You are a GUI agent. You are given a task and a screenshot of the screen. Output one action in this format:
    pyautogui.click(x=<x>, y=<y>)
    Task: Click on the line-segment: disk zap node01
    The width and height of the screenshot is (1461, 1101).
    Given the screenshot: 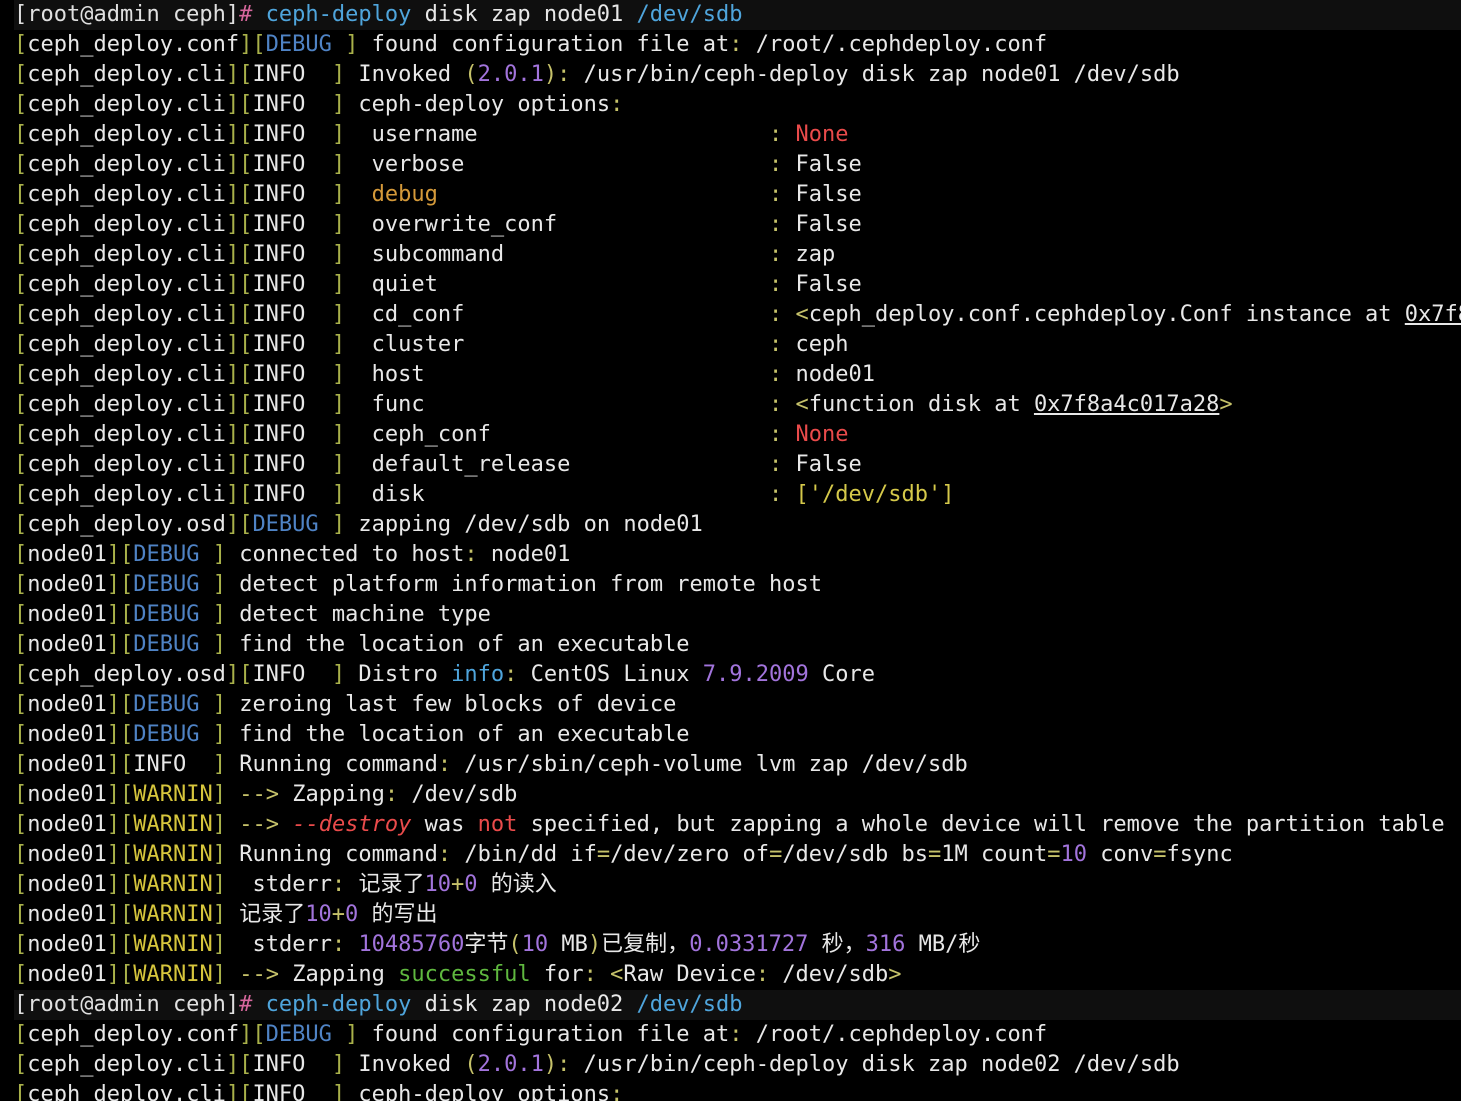 What is the action you would take?
    pyautogui.click(x=524, y=14)
    